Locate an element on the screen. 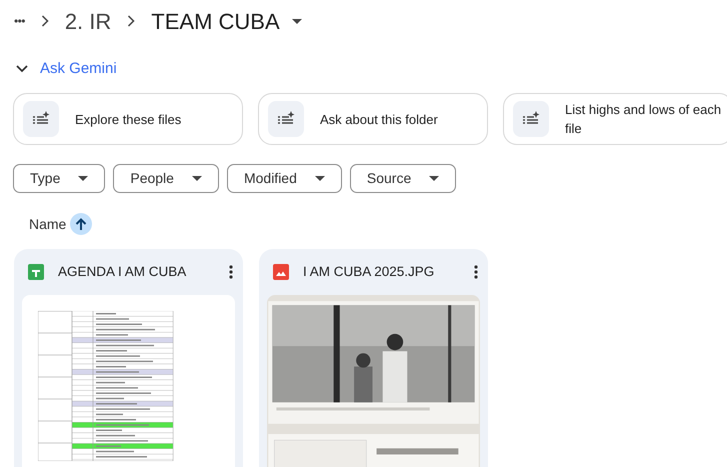  suggestion-chip: Explore these files is located at coordinates (128, 119).